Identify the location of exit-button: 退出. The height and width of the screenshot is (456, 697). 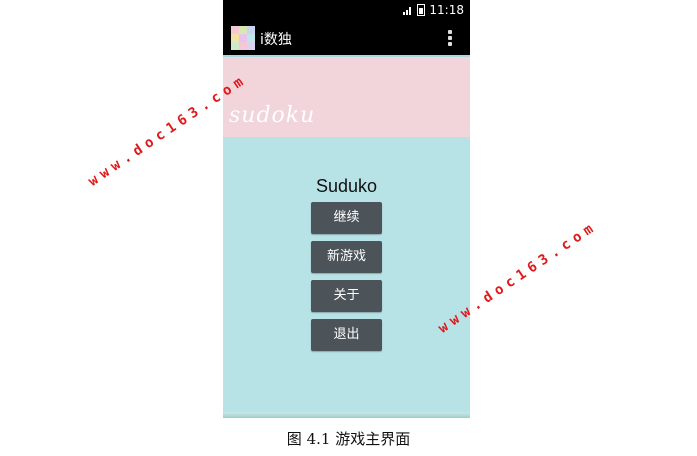
(346, 335).